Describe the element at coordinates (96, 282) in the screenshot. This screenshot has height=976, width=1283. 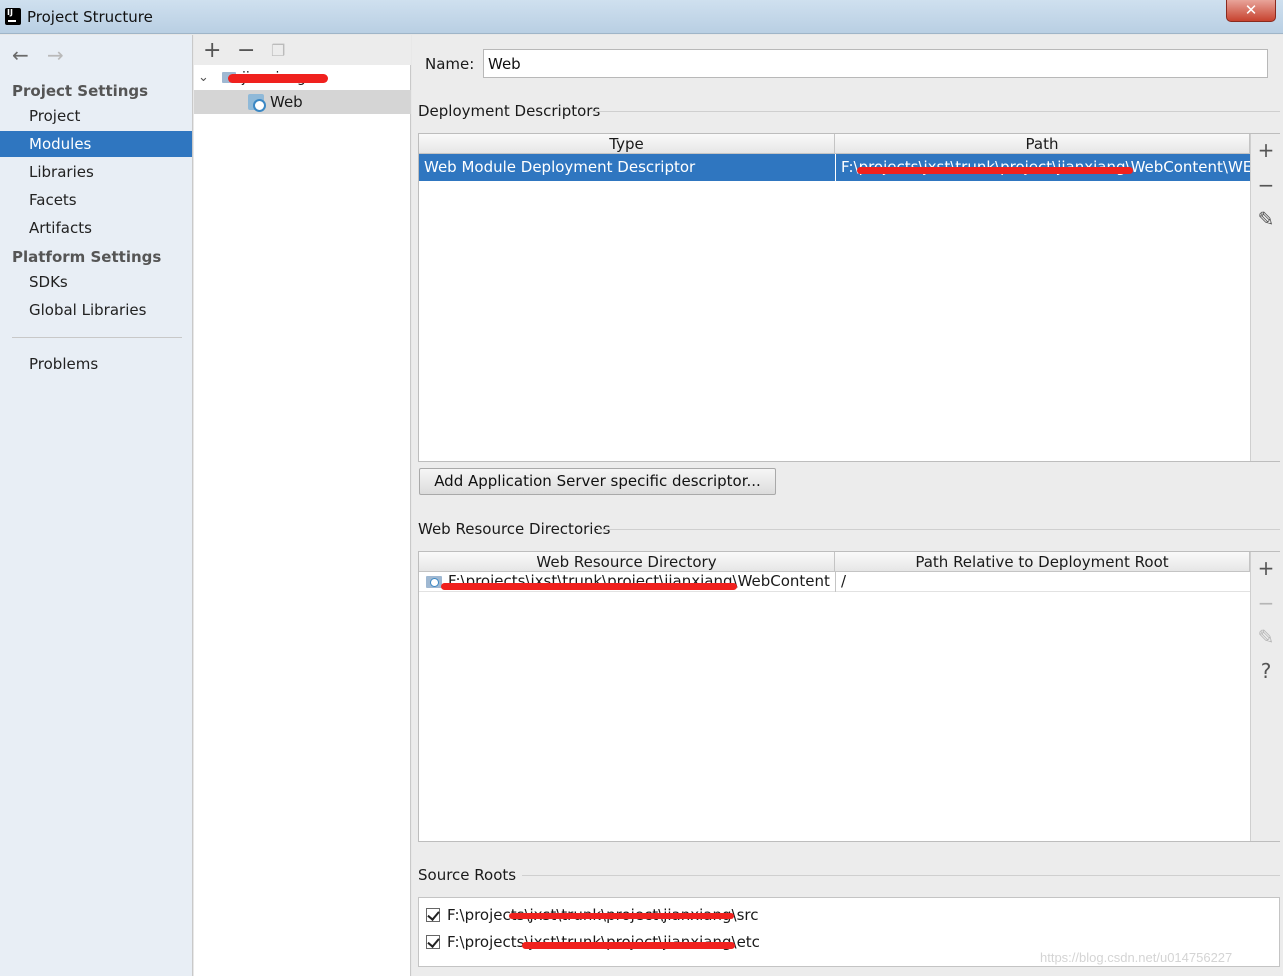
I see `nav-item-sdks: SDKs` at that location.